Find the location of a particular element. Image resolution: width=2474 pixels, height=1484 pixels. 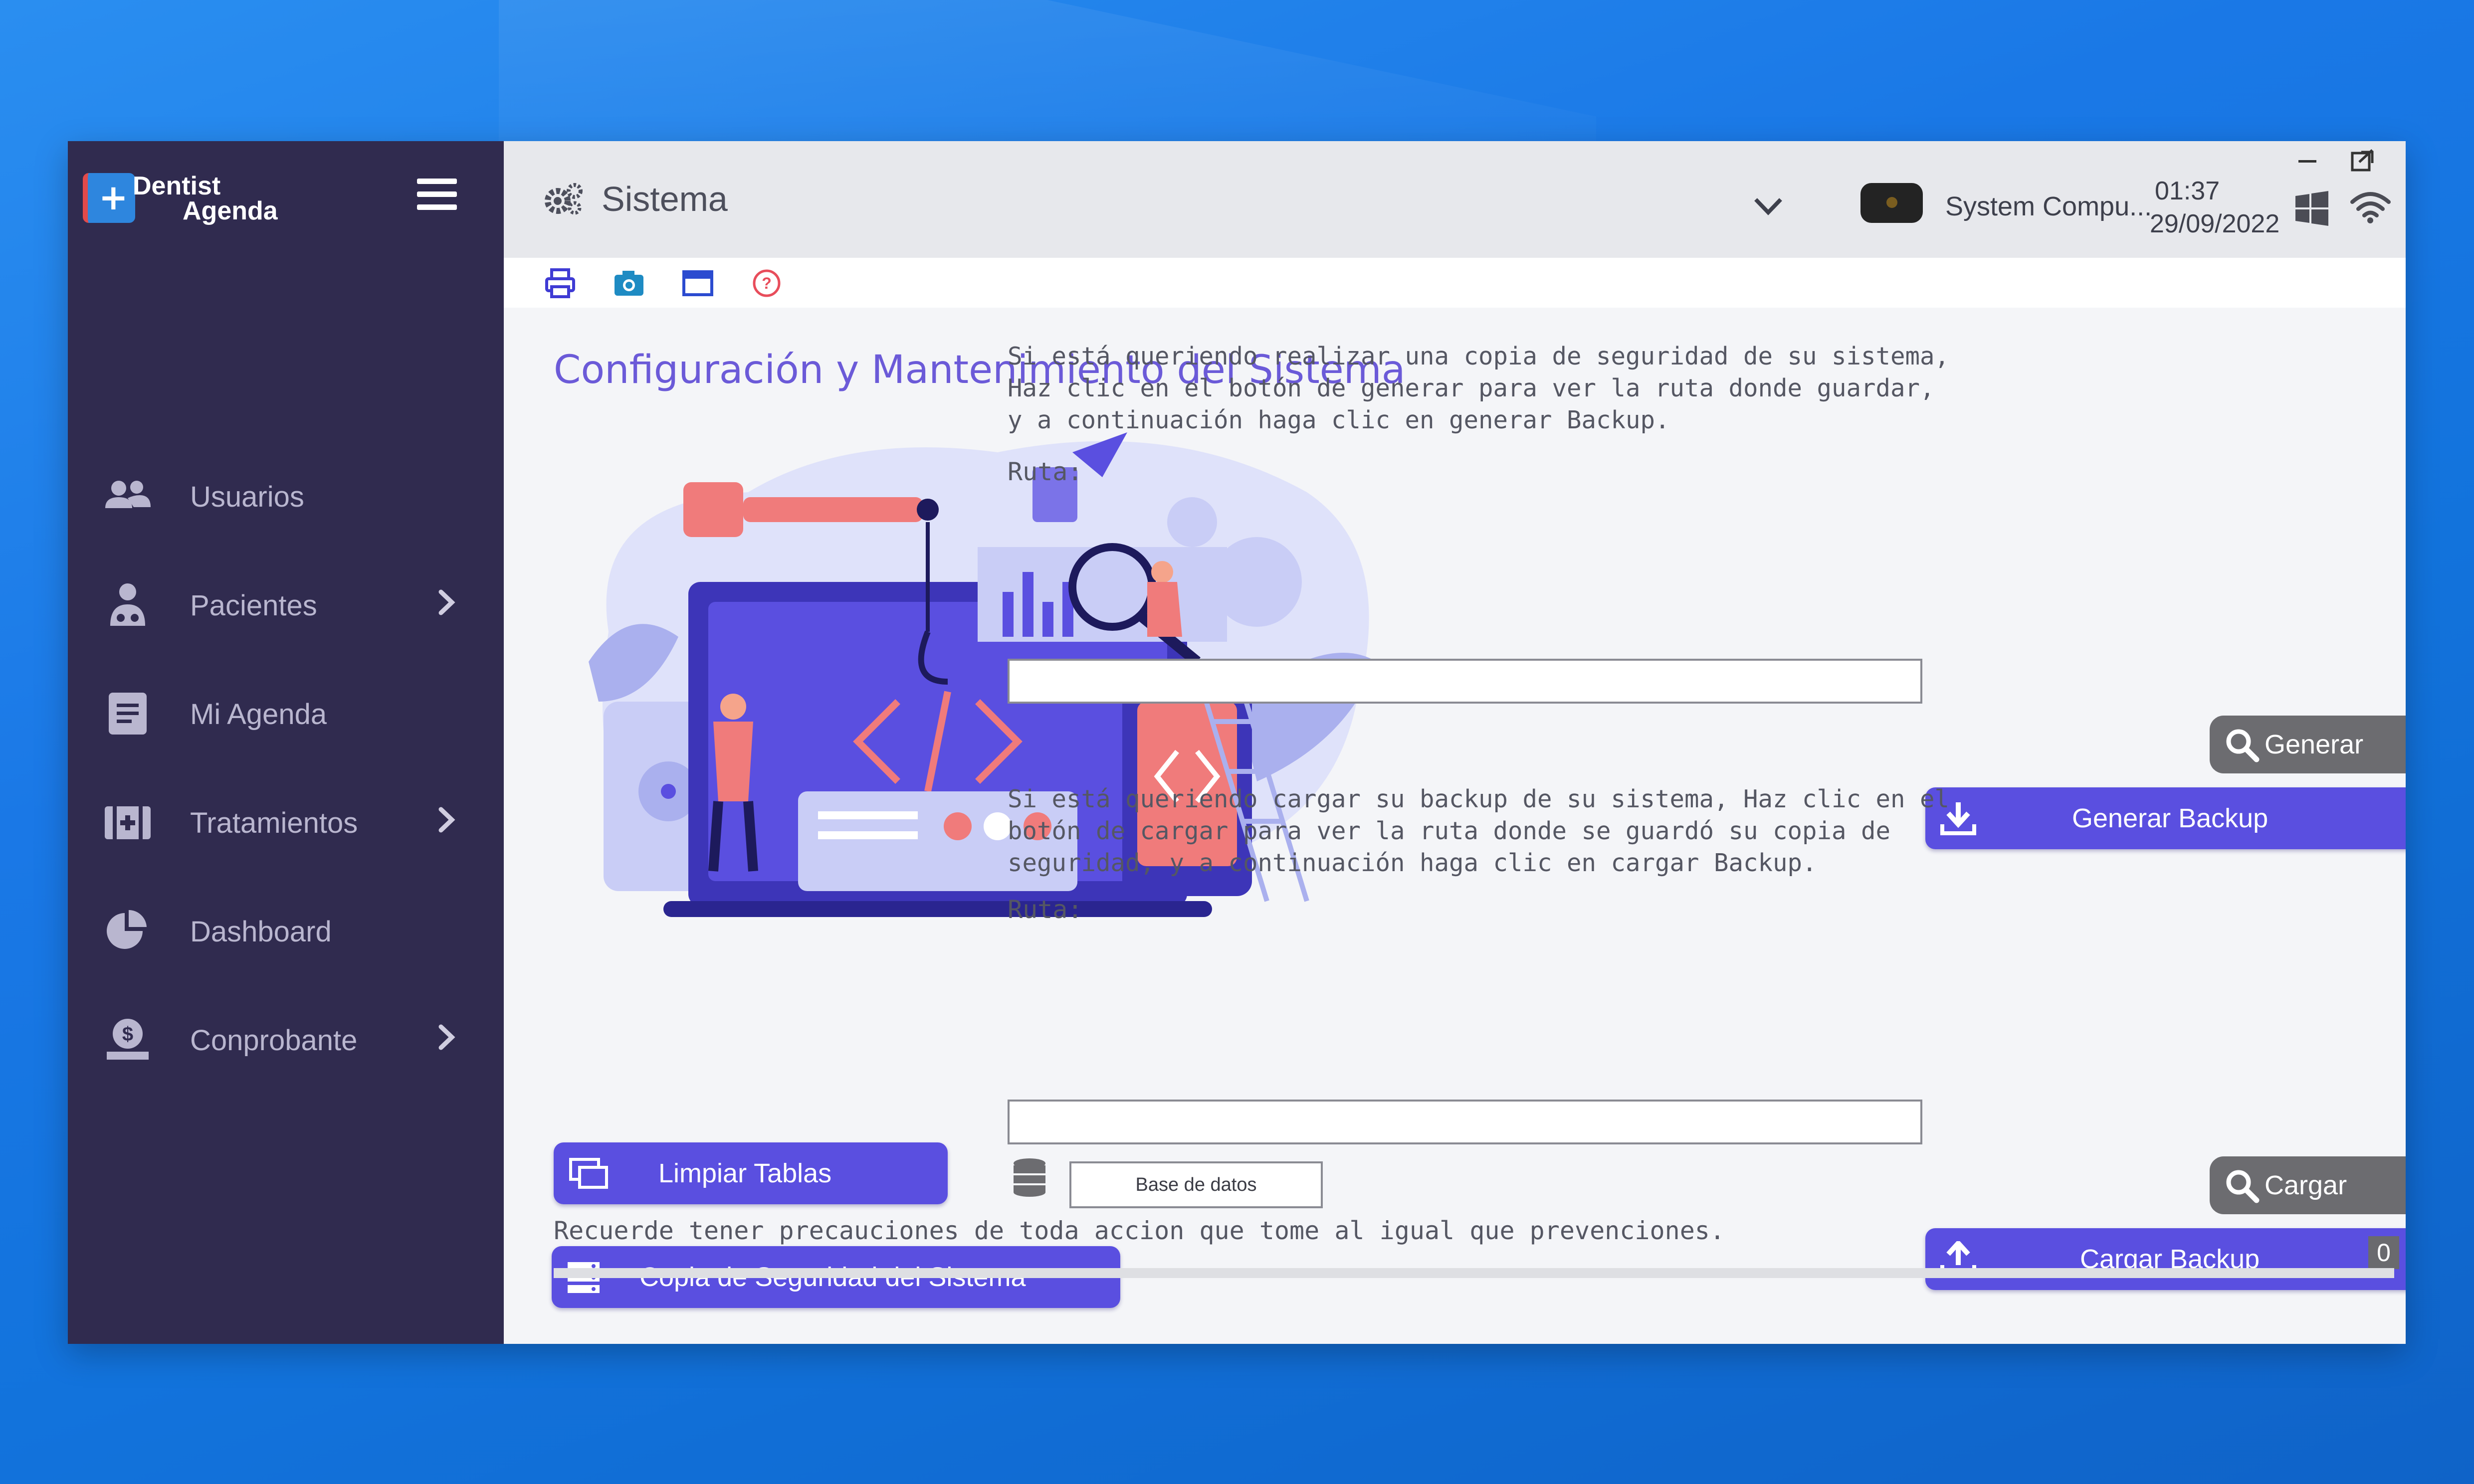

clean-tables-label: Limpiar Tablas is located at coordinates (745, 1173).